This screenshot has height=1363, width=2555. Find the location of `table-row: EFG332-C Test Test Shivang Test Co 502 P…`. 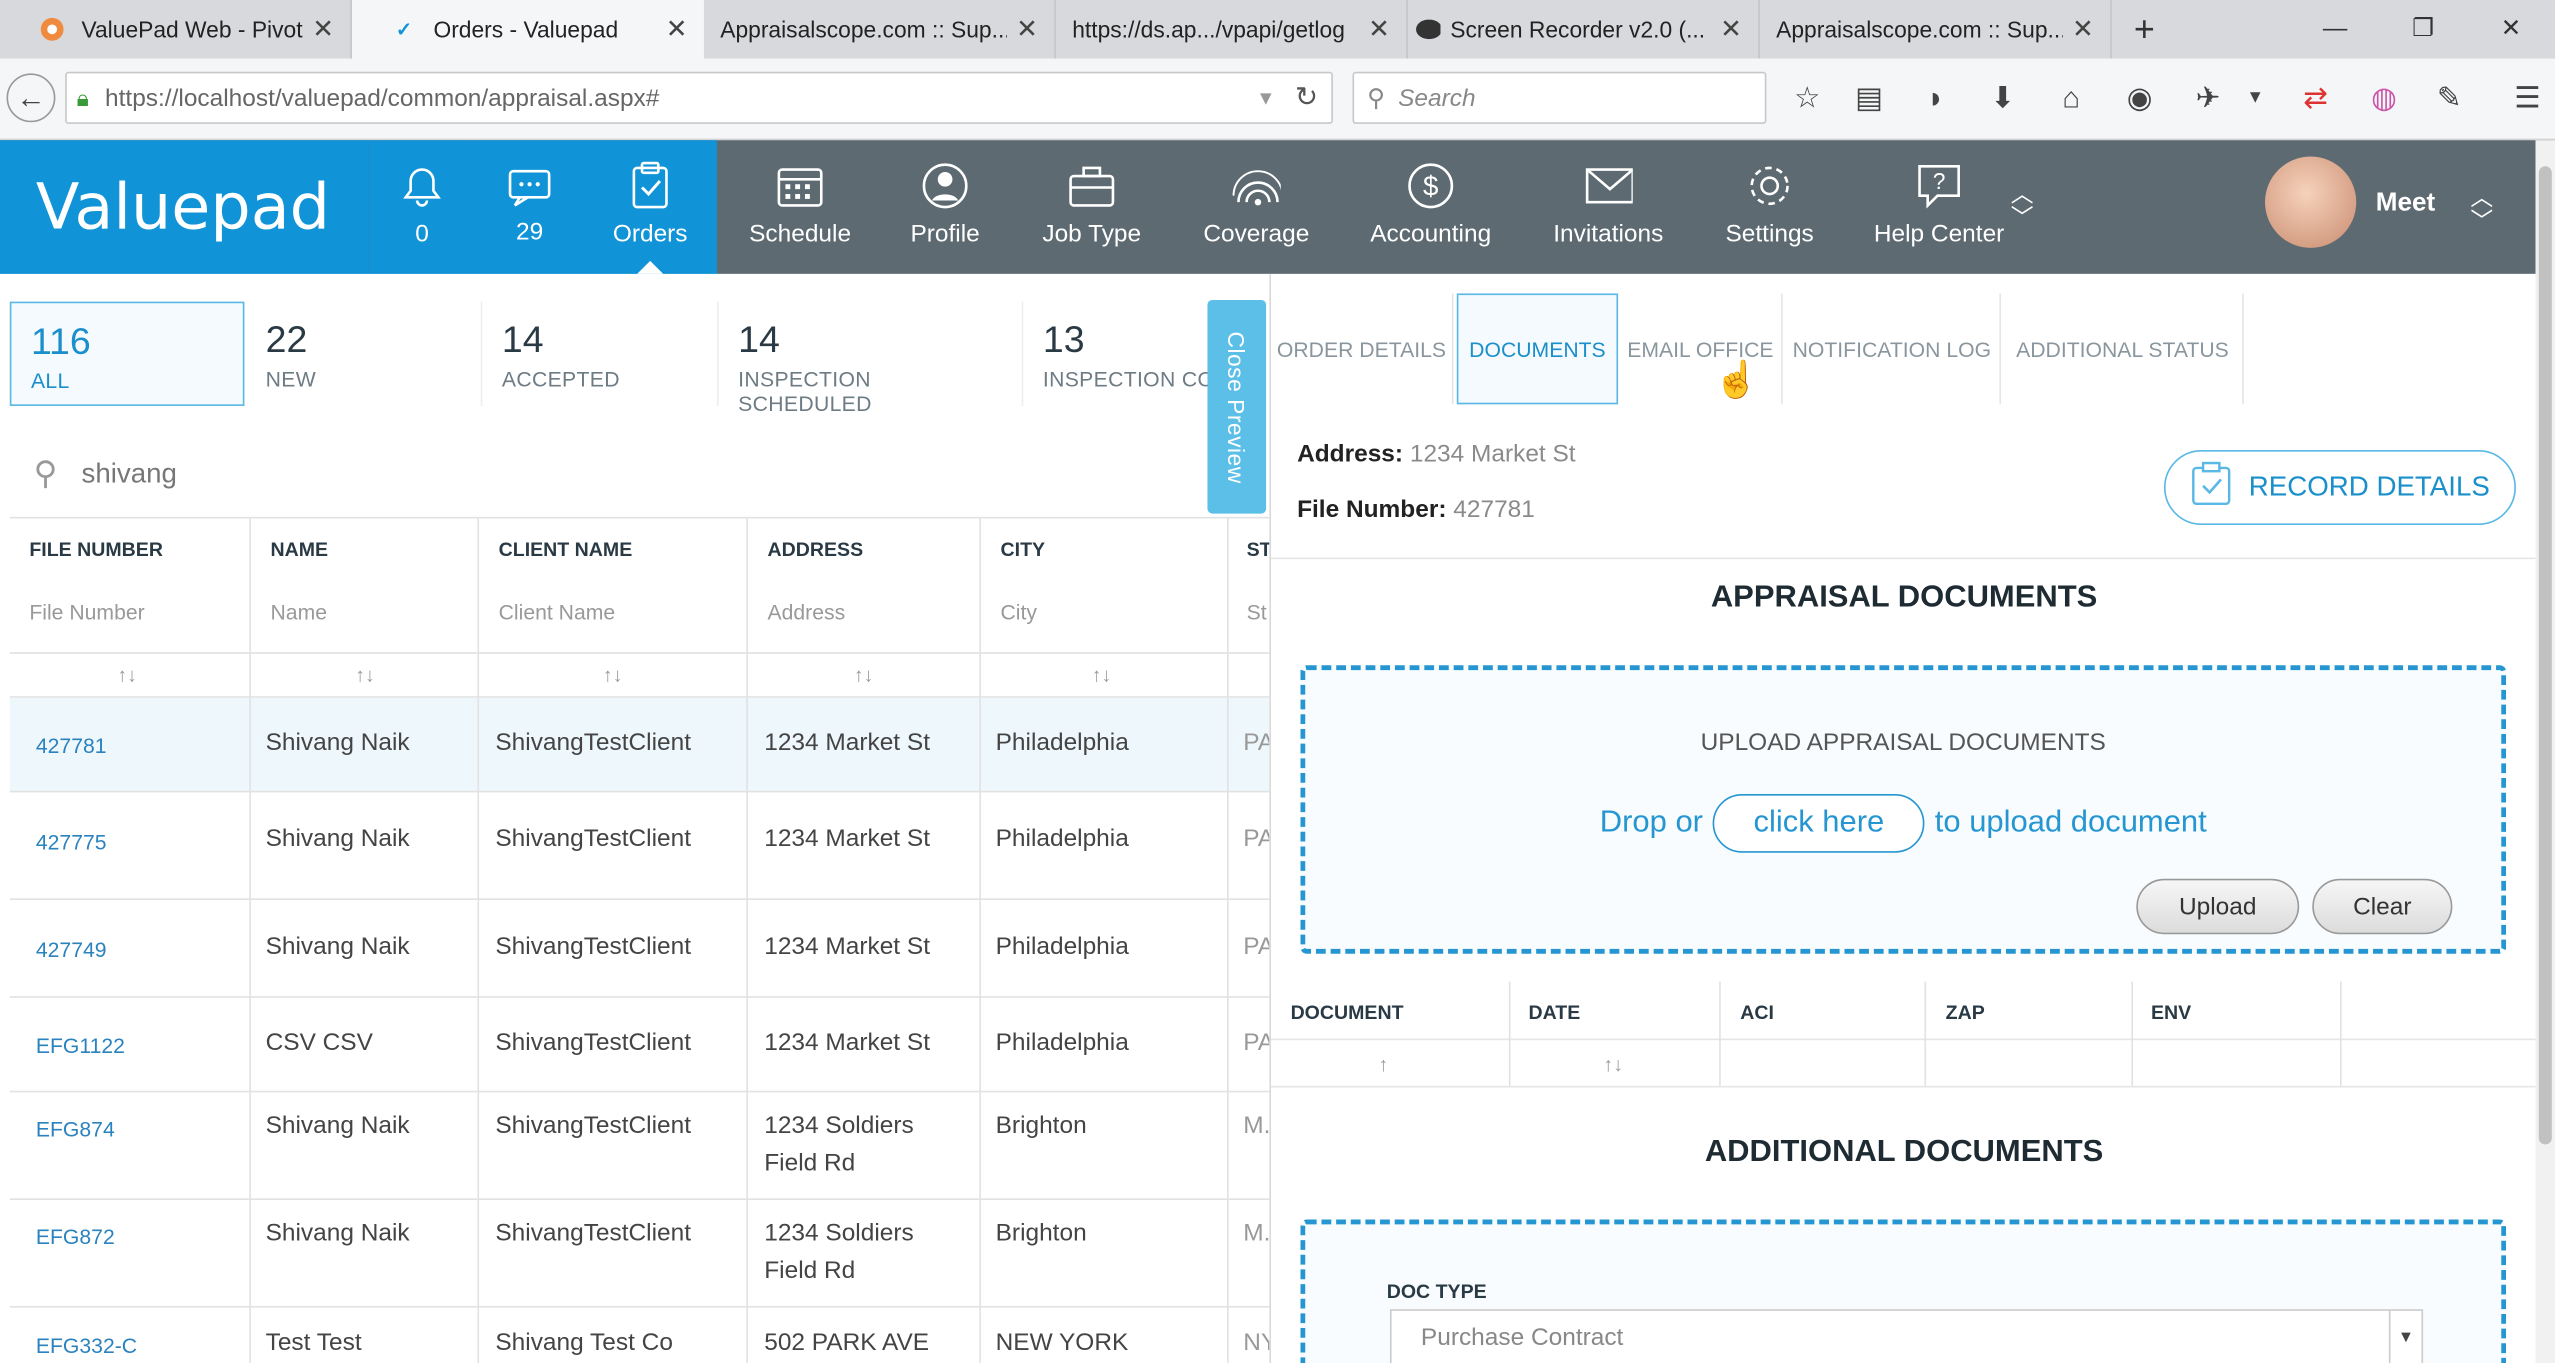

table-row: EFG332-C Test Test Shivang Test Co 502 P… is located at coordinates (640, 1335).